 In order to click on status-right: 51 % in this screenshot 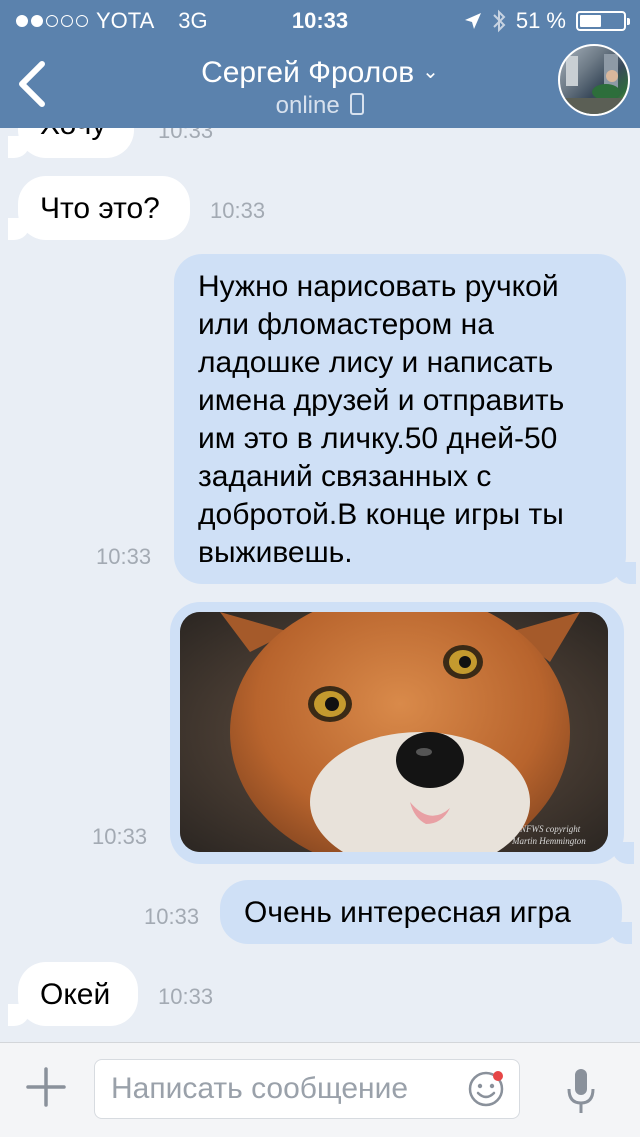, I will do `click(547, 21)`.